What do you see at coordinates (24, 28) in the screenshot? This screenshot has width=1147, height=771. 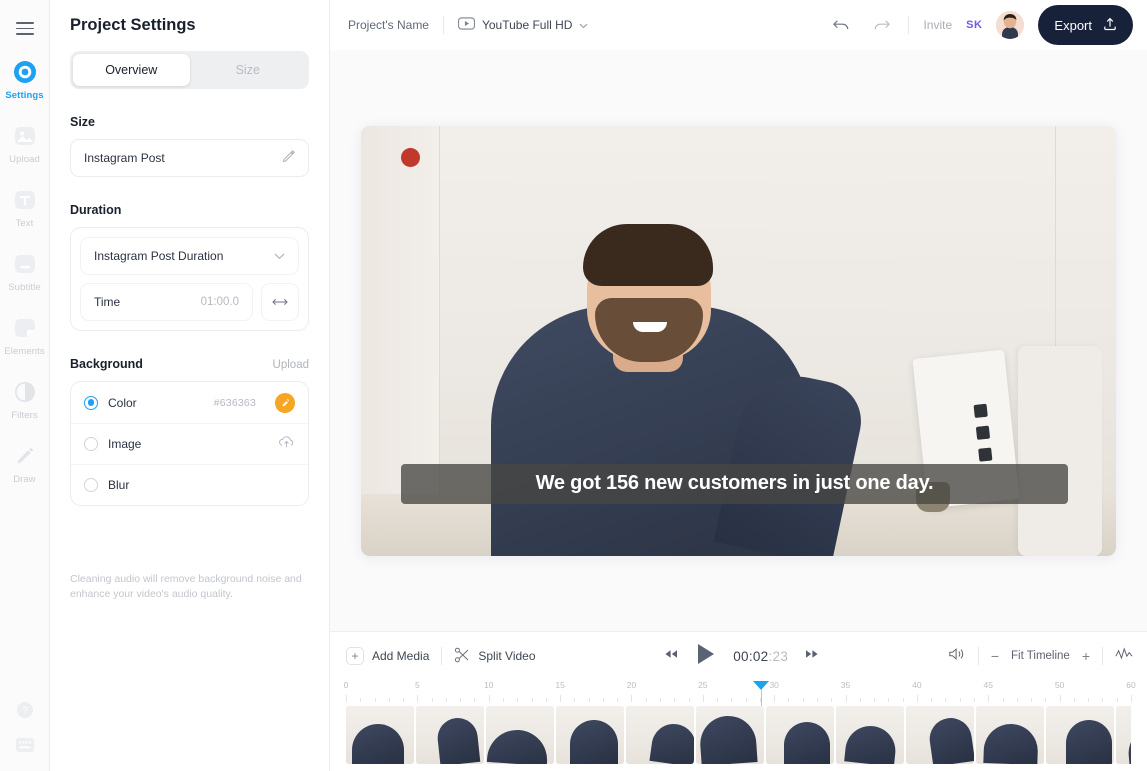 I see `hamburger-icon` at bounding box center [24, 28].